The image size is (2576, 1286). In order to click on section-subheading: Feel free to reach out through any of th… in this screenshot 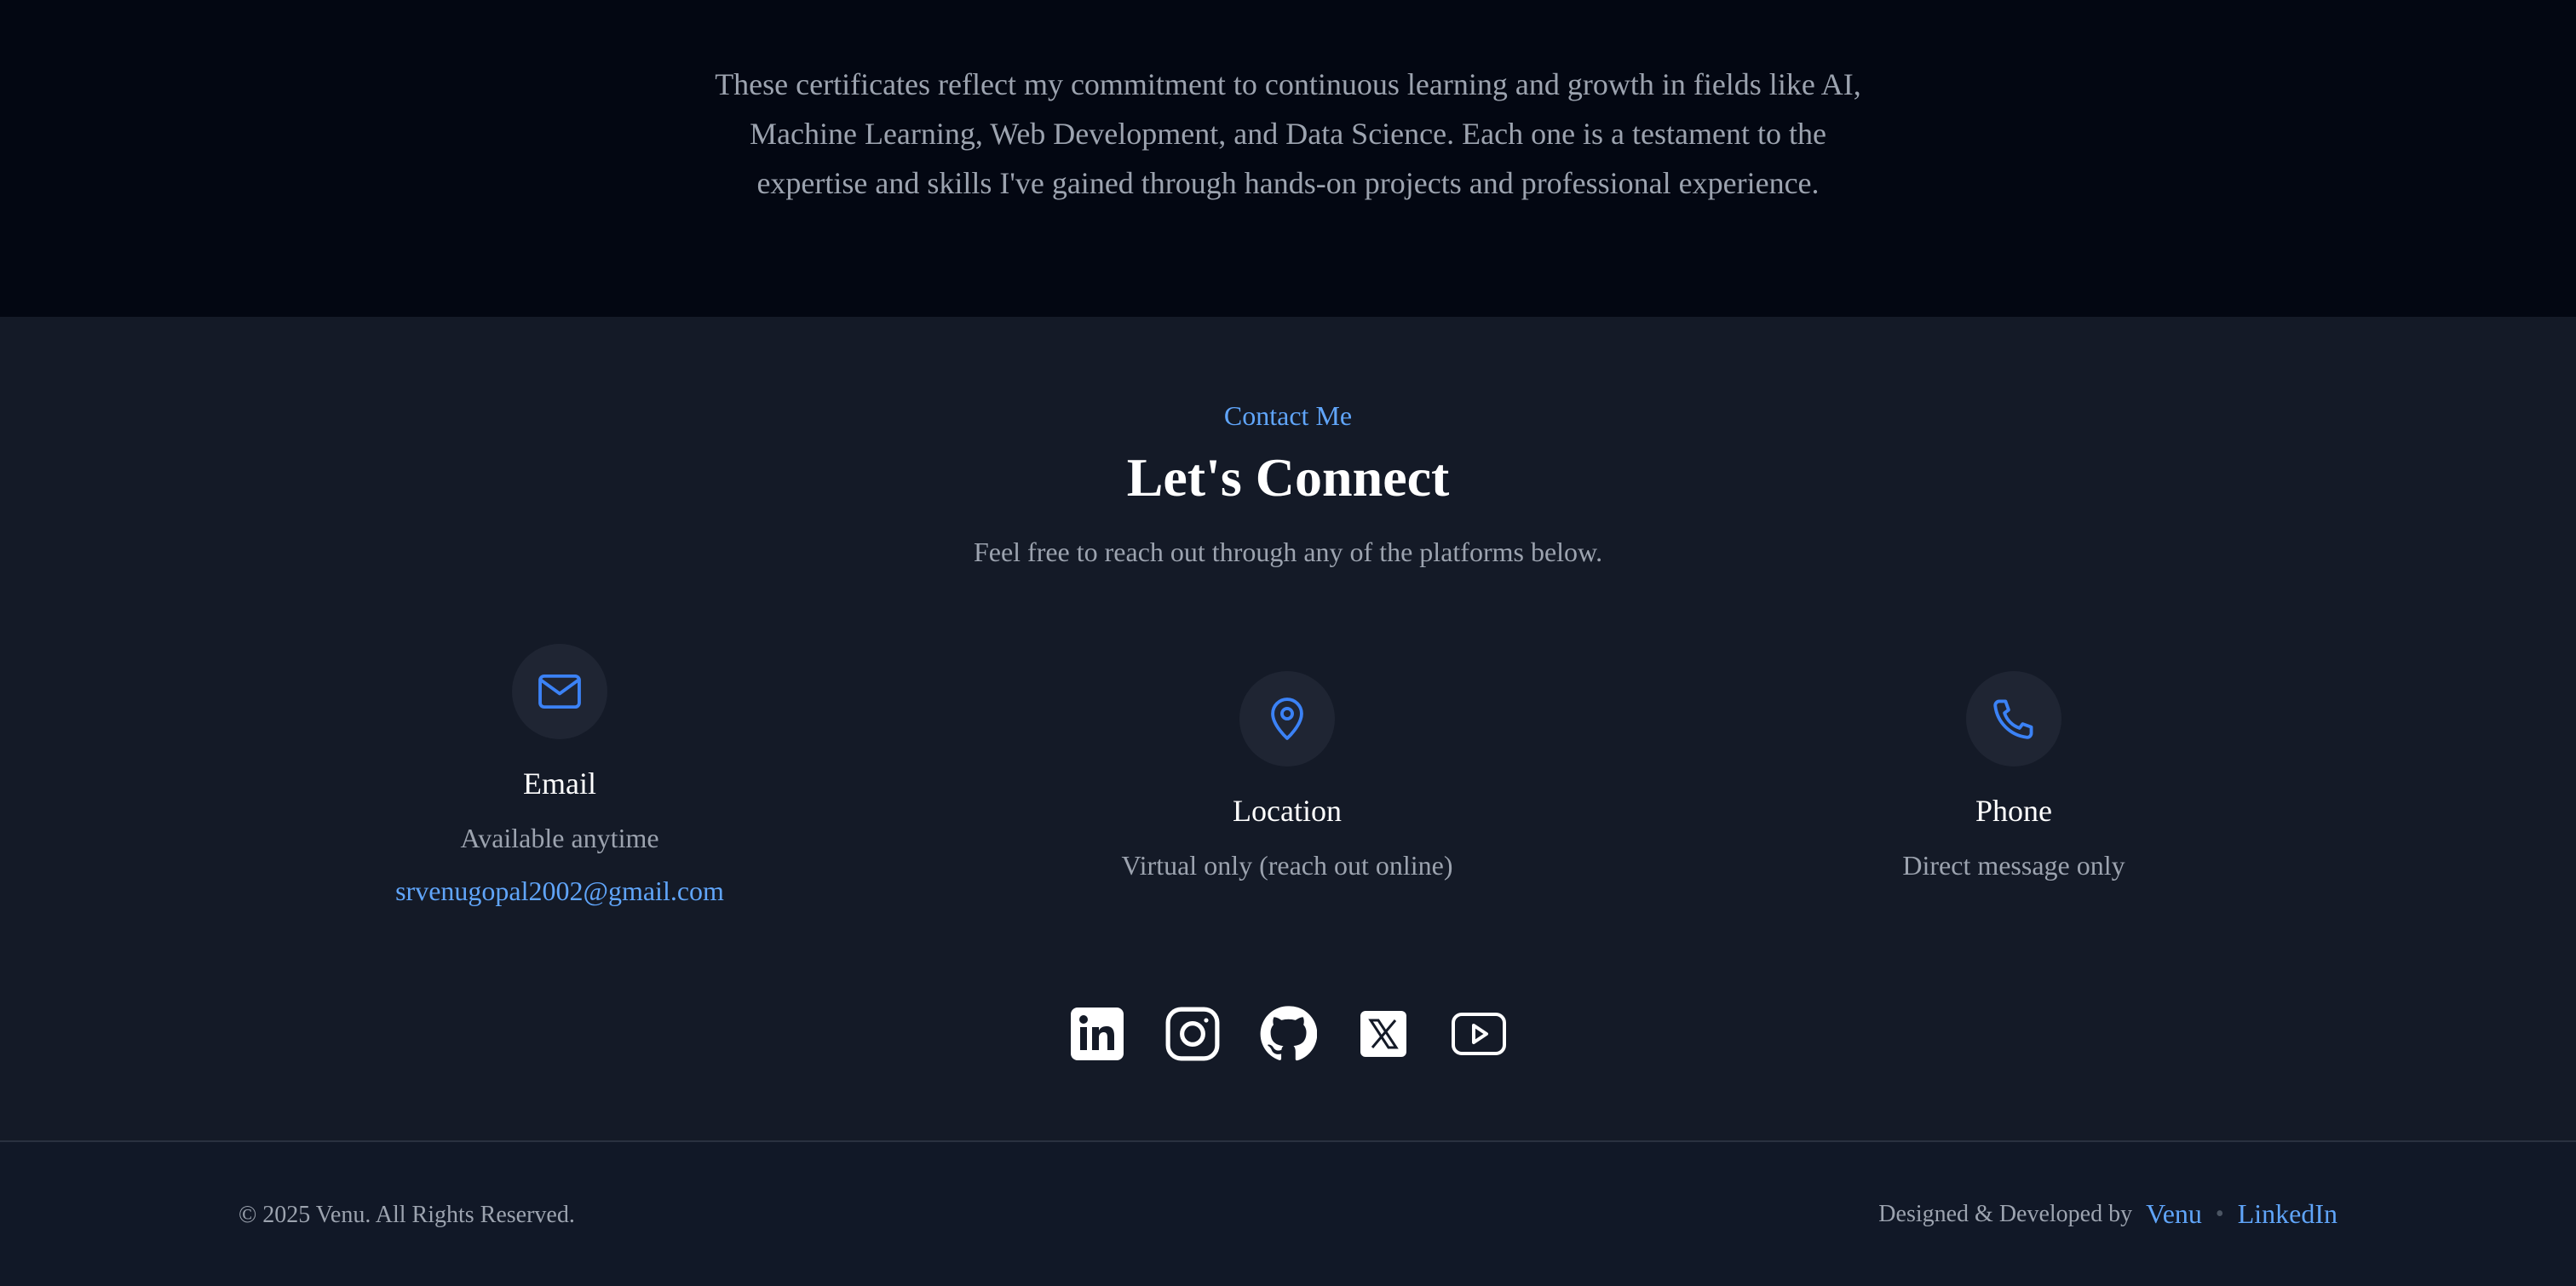, I will do `click(1288, 552)`.